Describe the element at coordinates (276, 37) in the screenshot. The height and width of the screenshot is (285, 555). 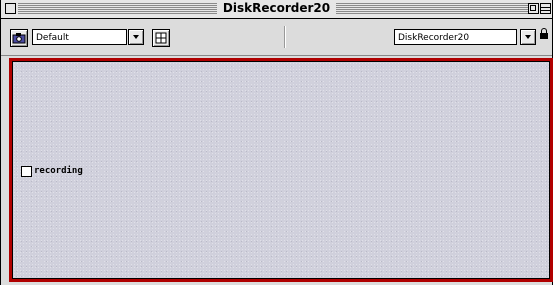
I see `patcher-toolbar: Default DiskRecorder20` at that location.